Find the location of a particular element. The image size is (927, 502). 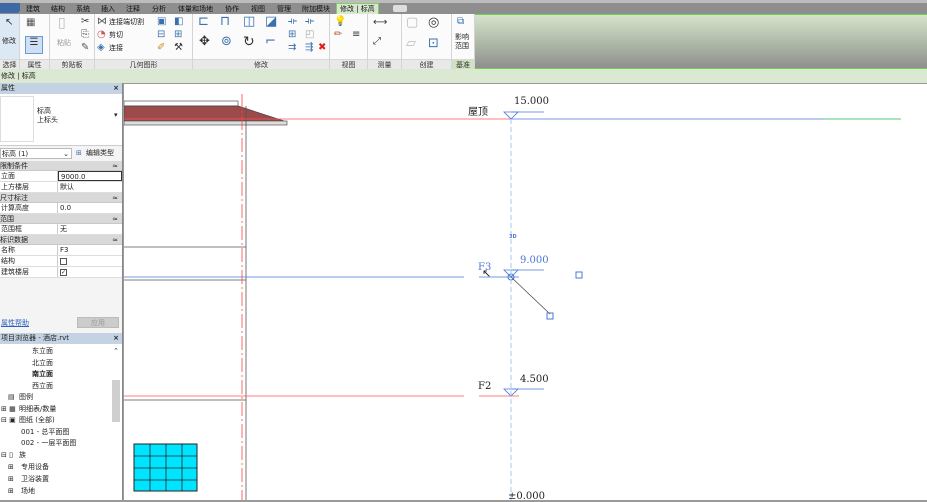

level-name-roof: 屋顶 is located at coordinates (478, 110).